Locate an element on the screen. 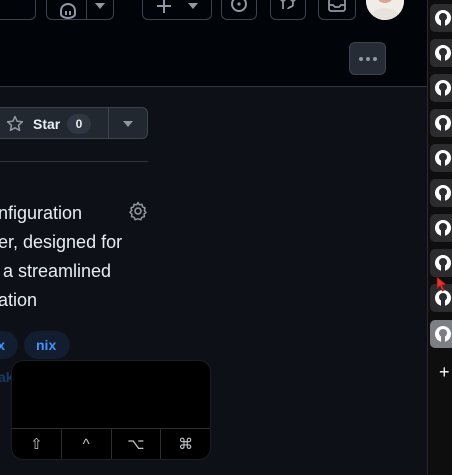  star-icon is located at coordinates (15, 123).